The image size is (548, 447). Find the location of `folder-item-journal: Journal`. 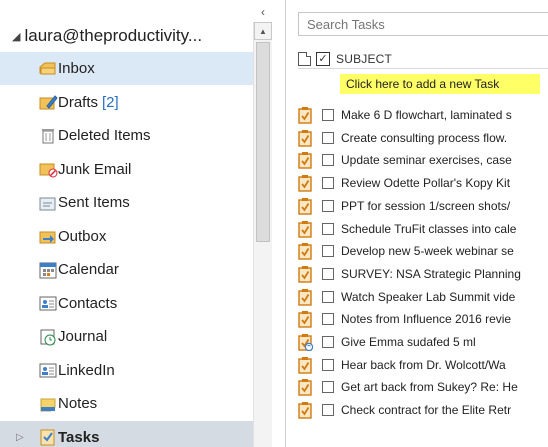

folder-item-journal: Journal is located at coordinates (126, 336).